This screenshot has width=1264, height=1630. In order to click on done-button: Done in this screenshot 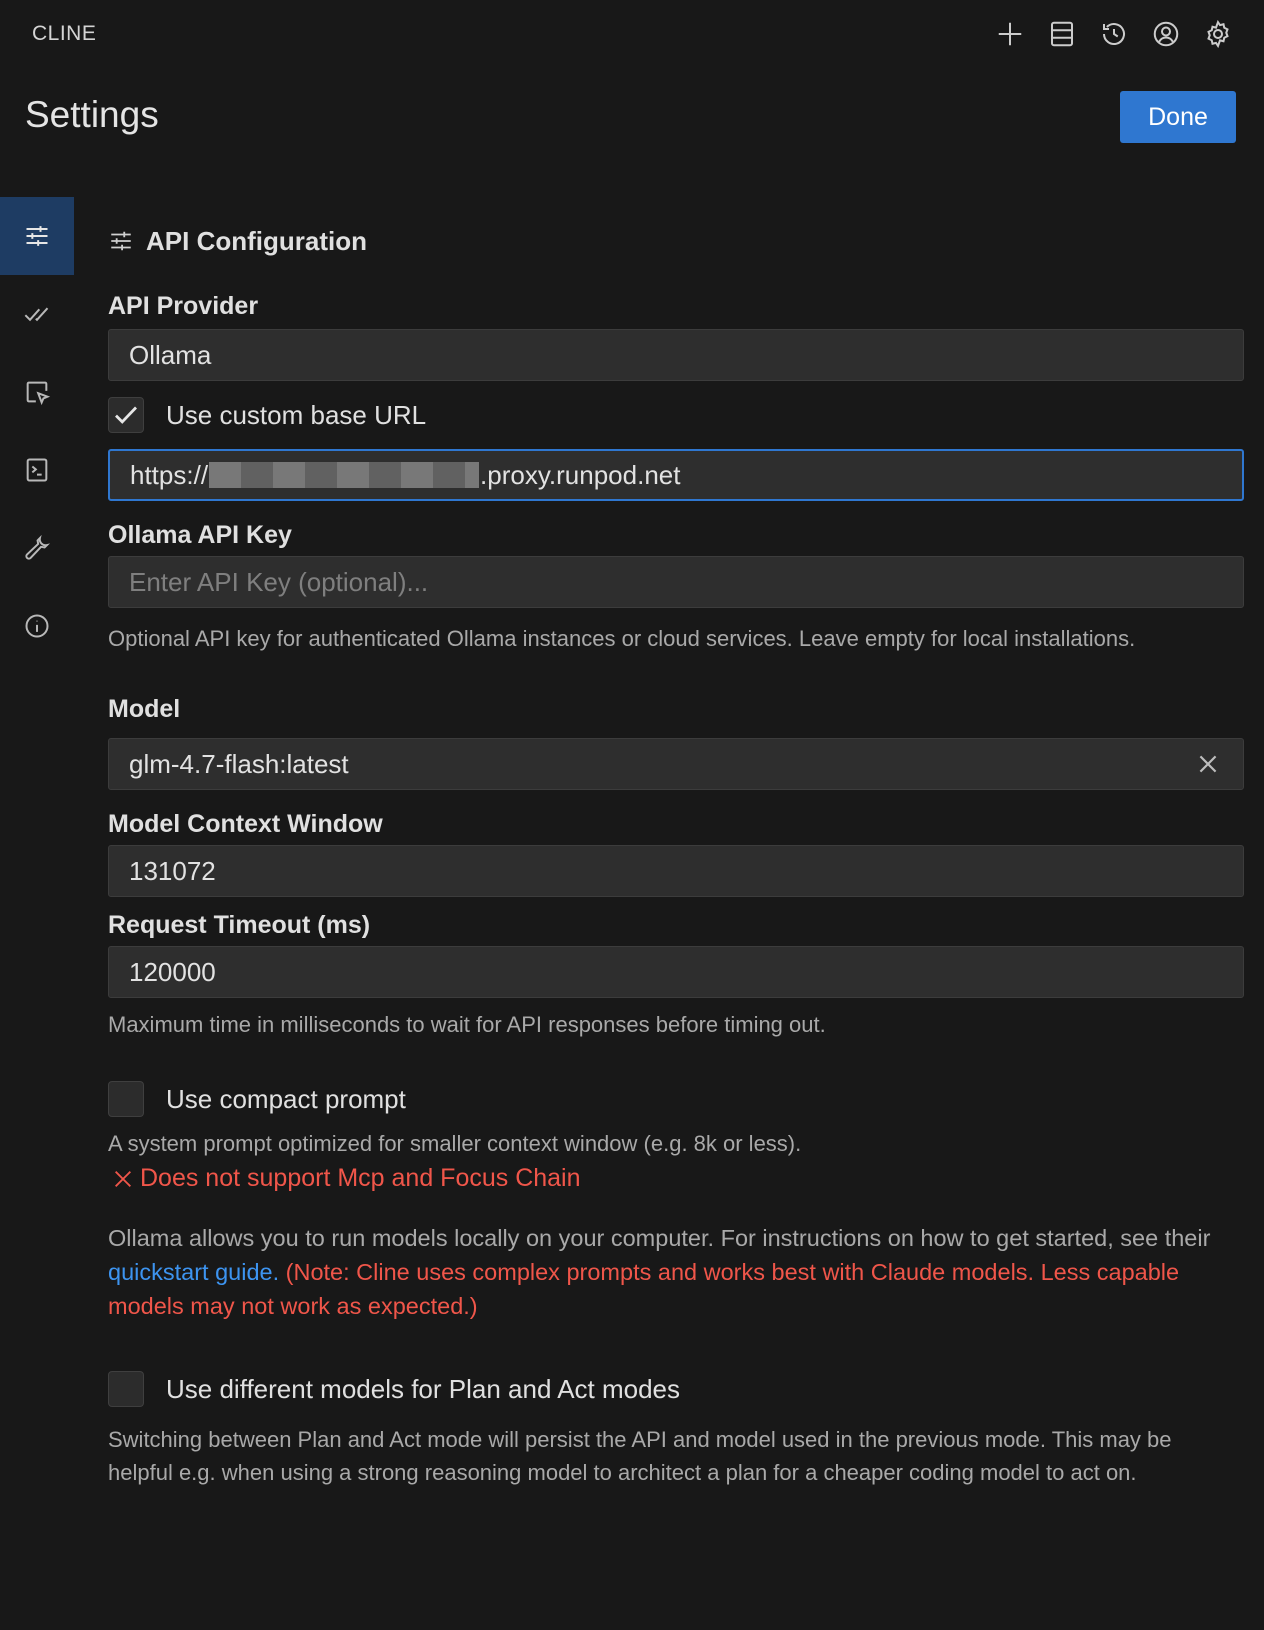, I will do `click(1178, 117)`.